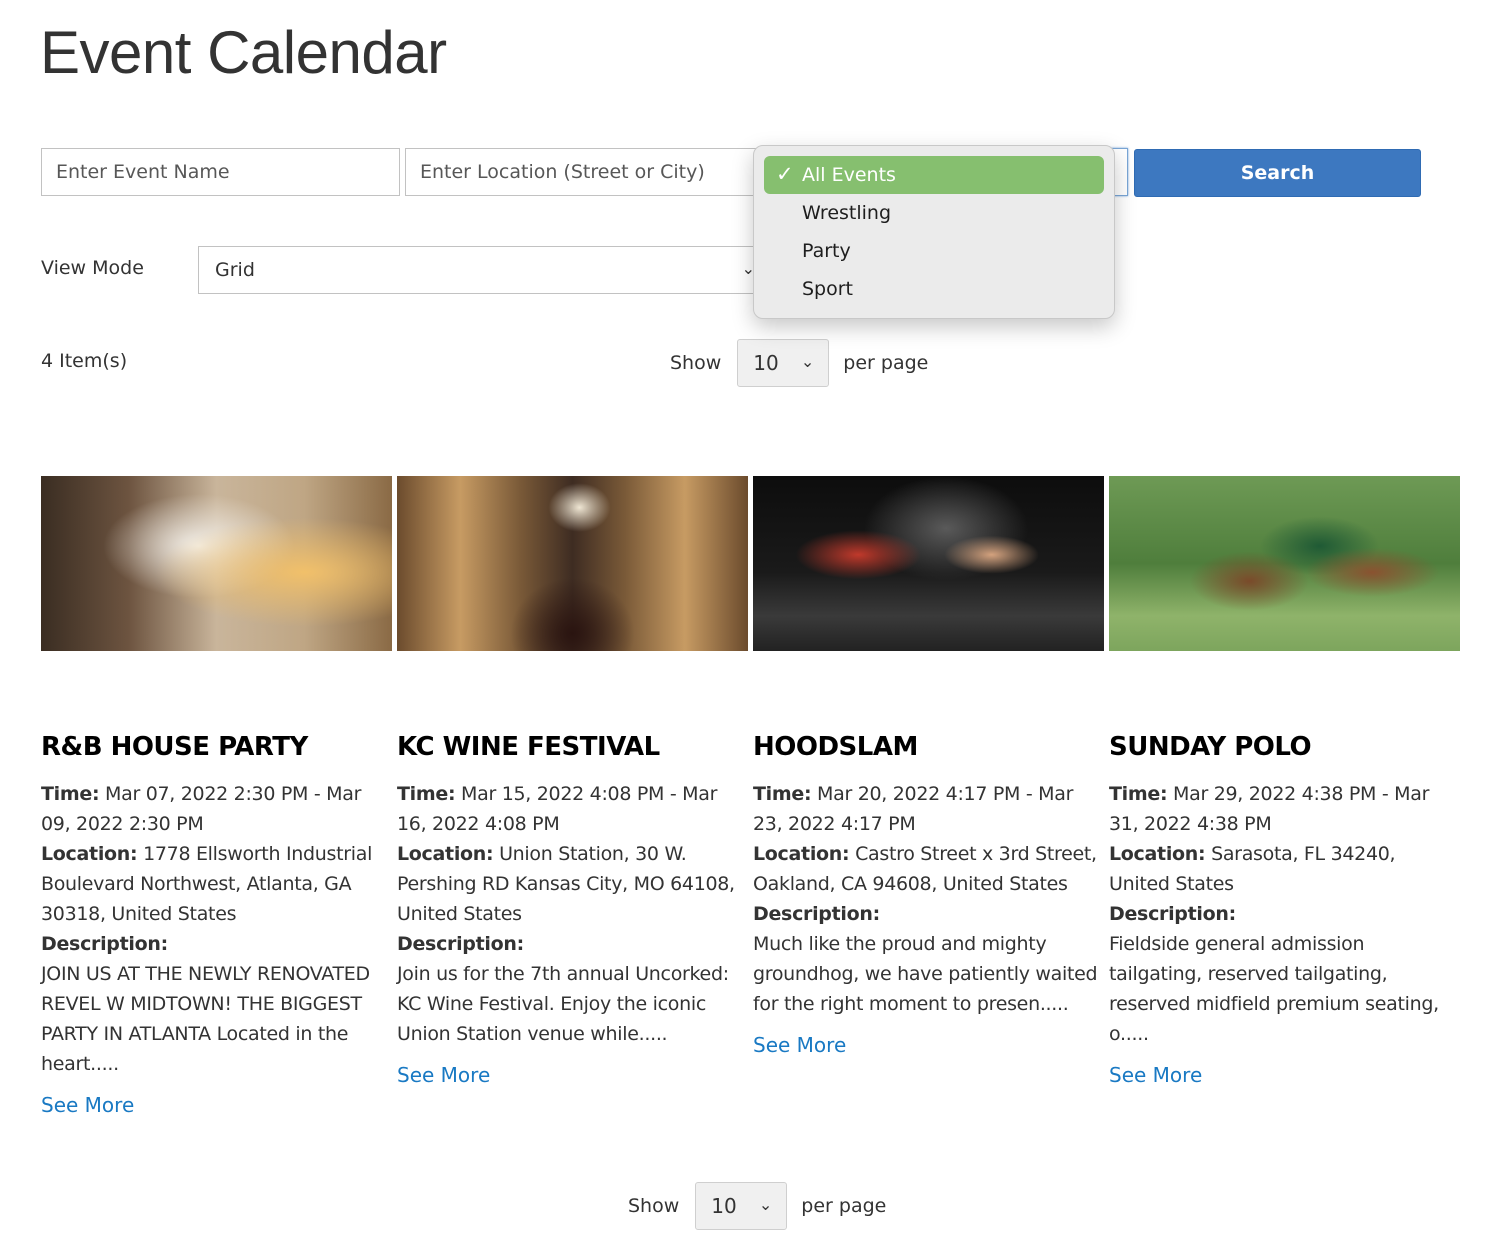  What do you see at coordinates (92, 268) in the screenshot?
I see `view-mode-label: View Mode` at bounding box center [92, 268].